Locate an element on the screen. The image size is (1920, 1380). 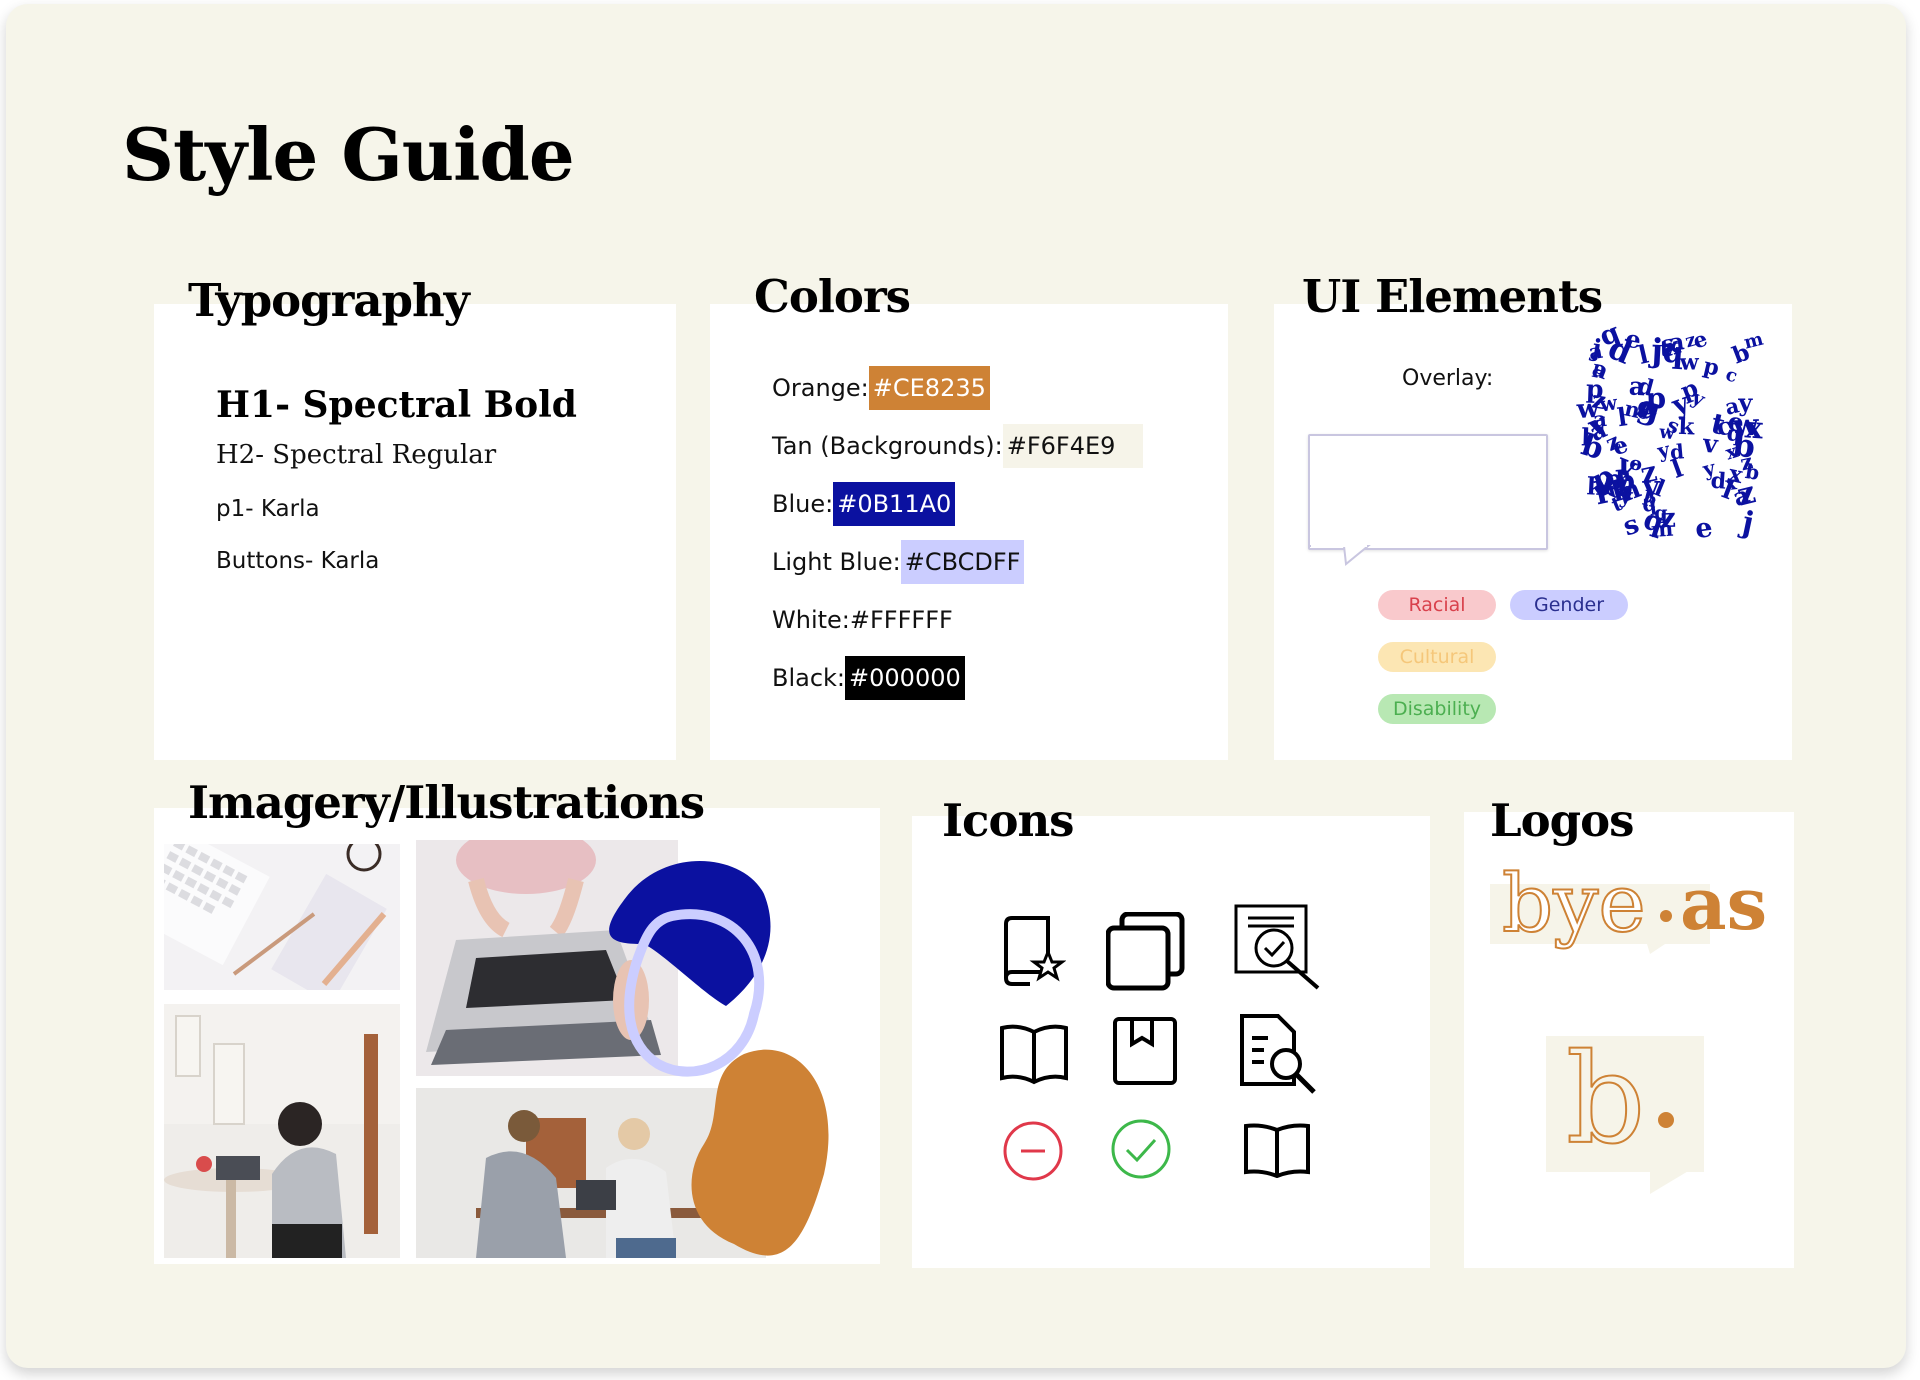
color-label: Orange: is located at coordinates (820, 388).